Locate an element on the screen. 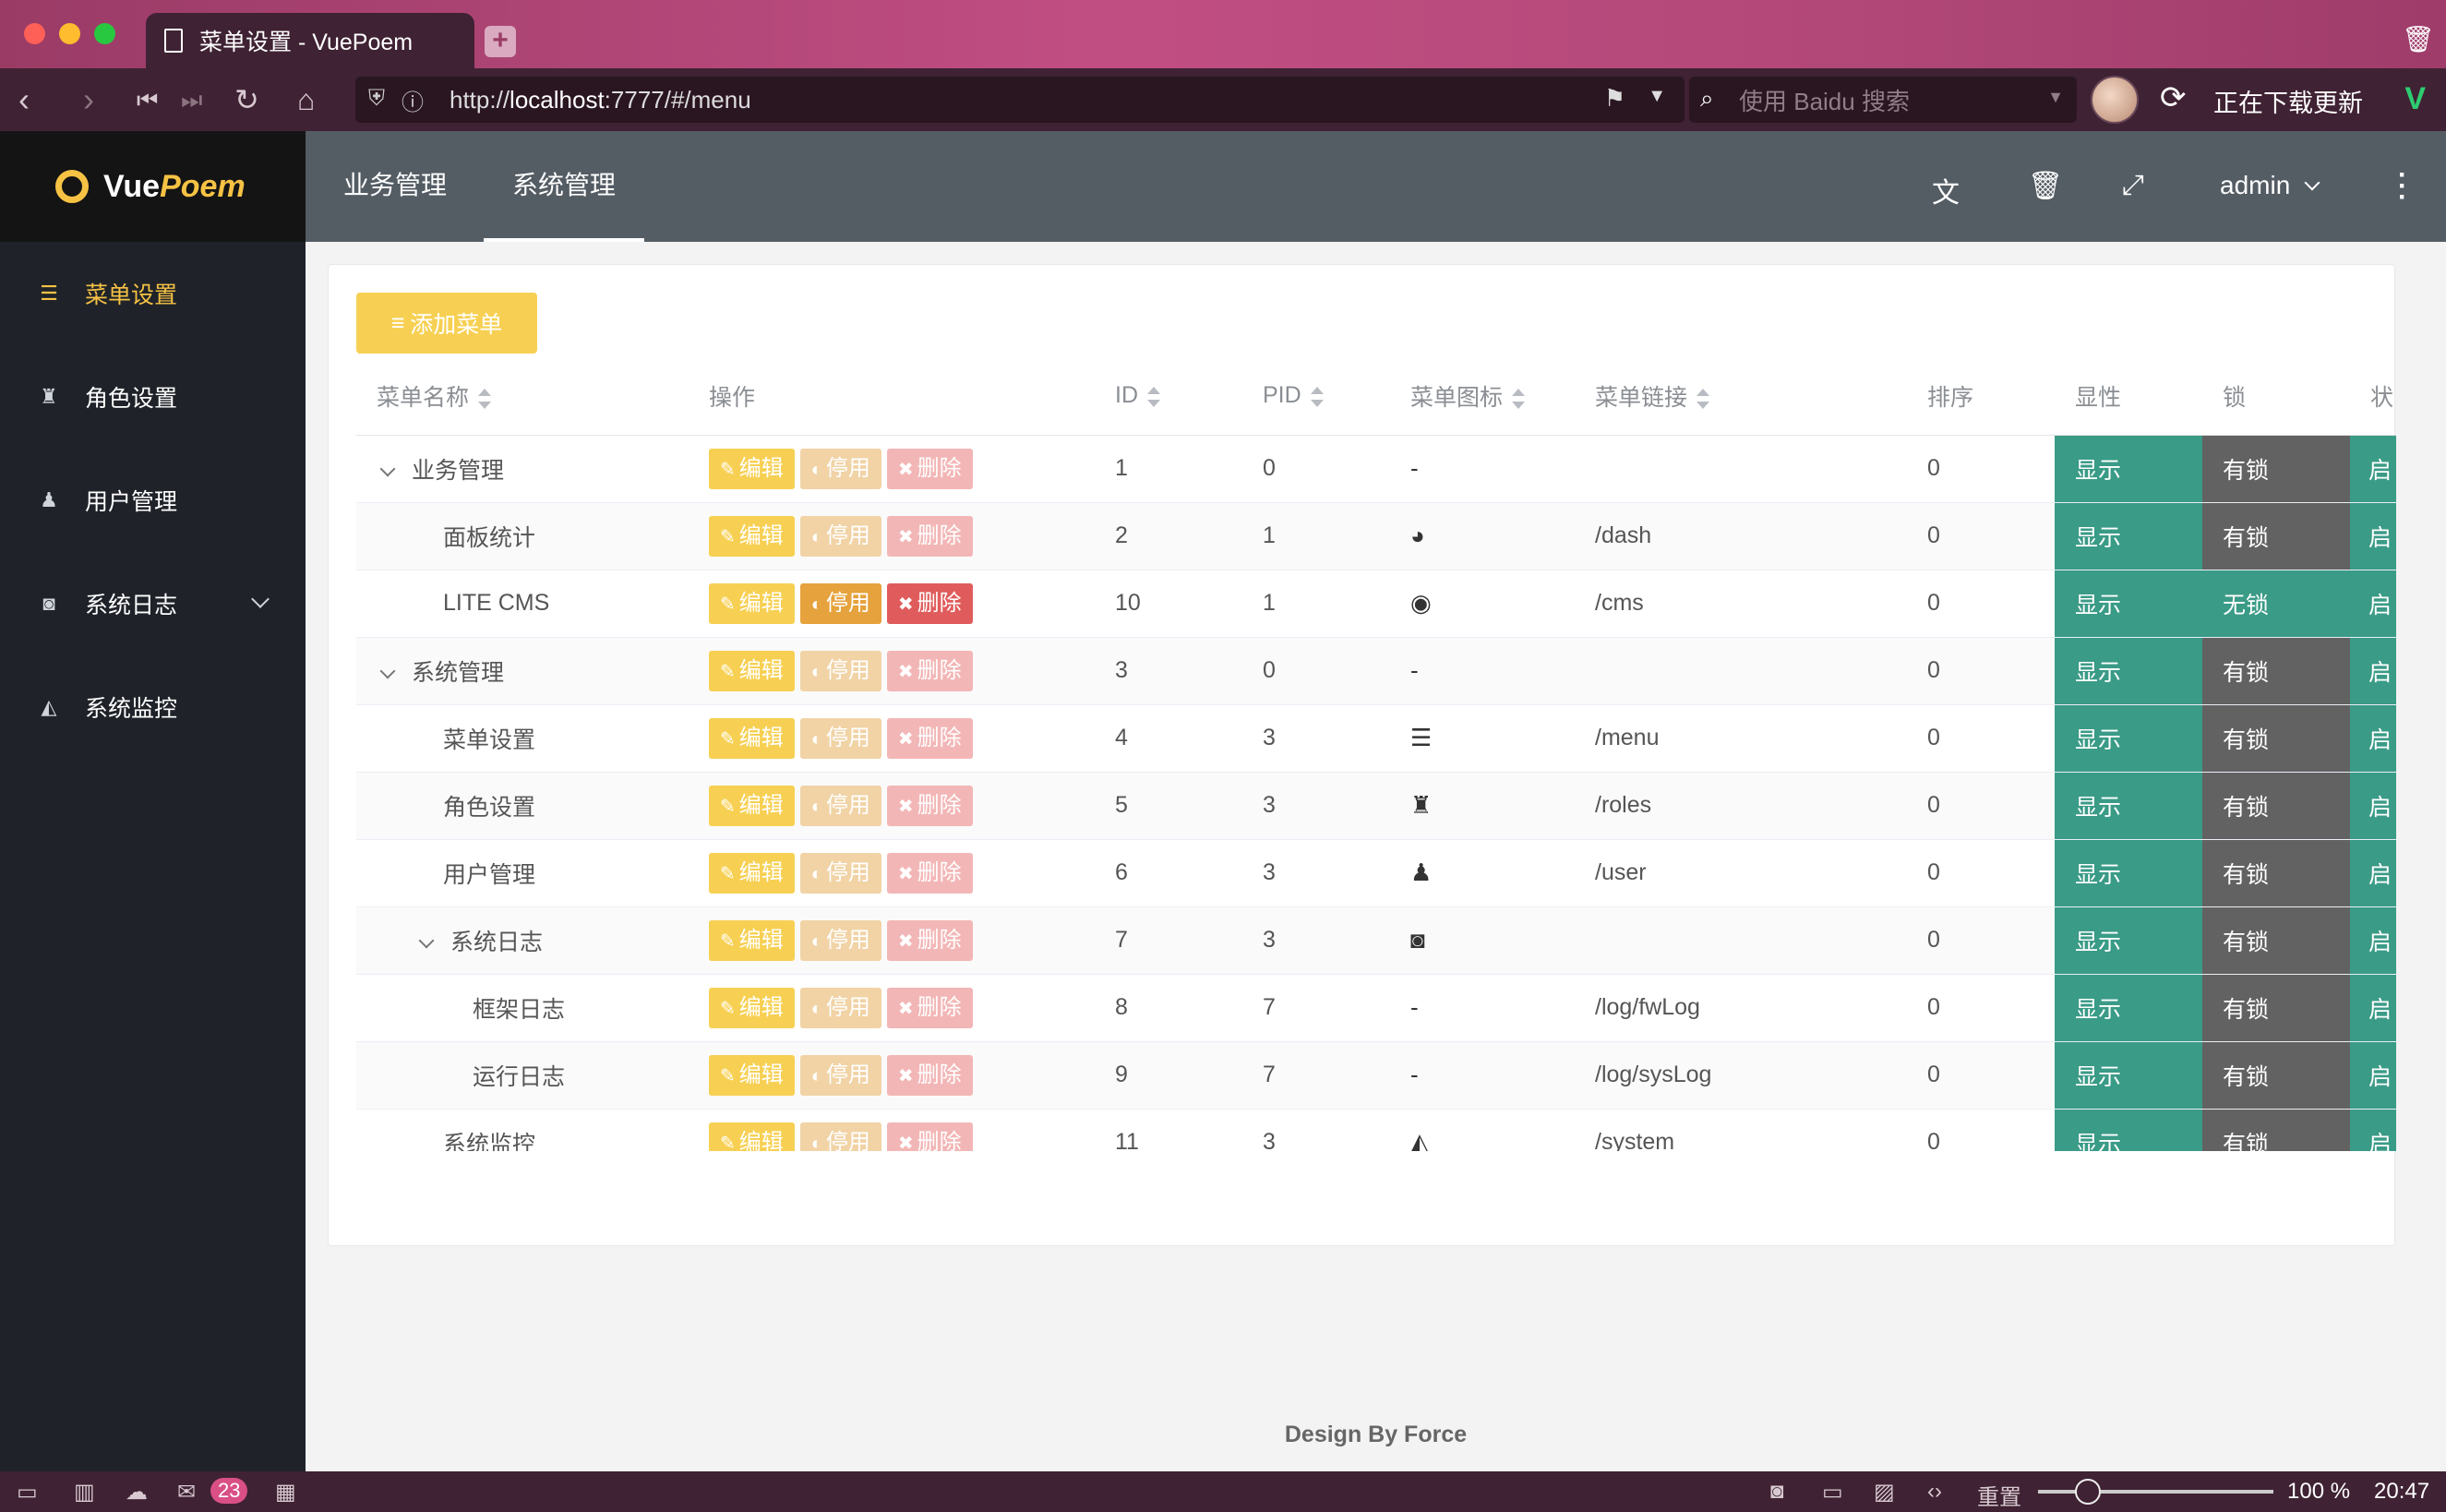 The image size is (2446, 1512). sidebar-item-user-management: ♟ 用户管理 is located at coordinates (153, 500).